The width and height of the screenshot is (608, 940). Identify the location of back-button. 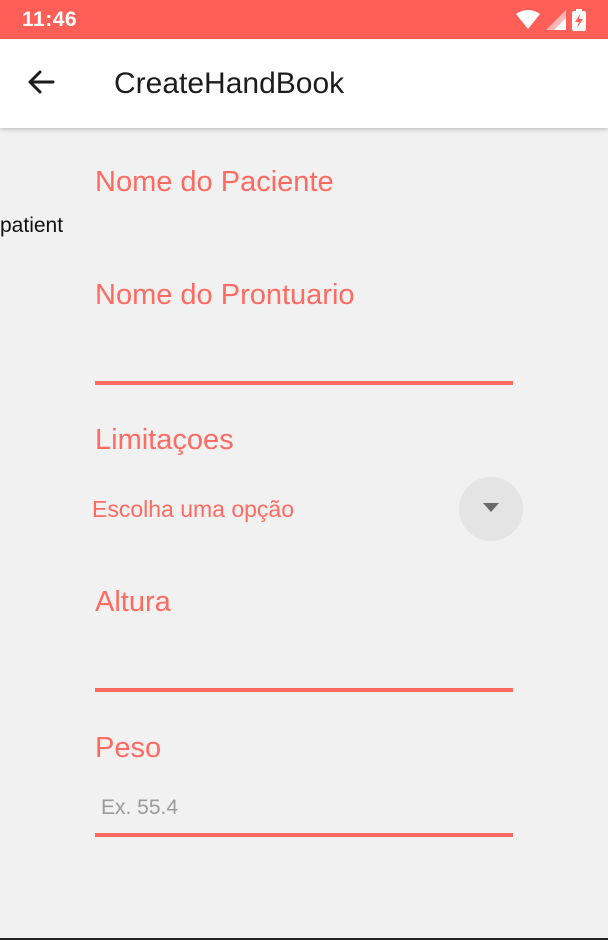
(41, 84).